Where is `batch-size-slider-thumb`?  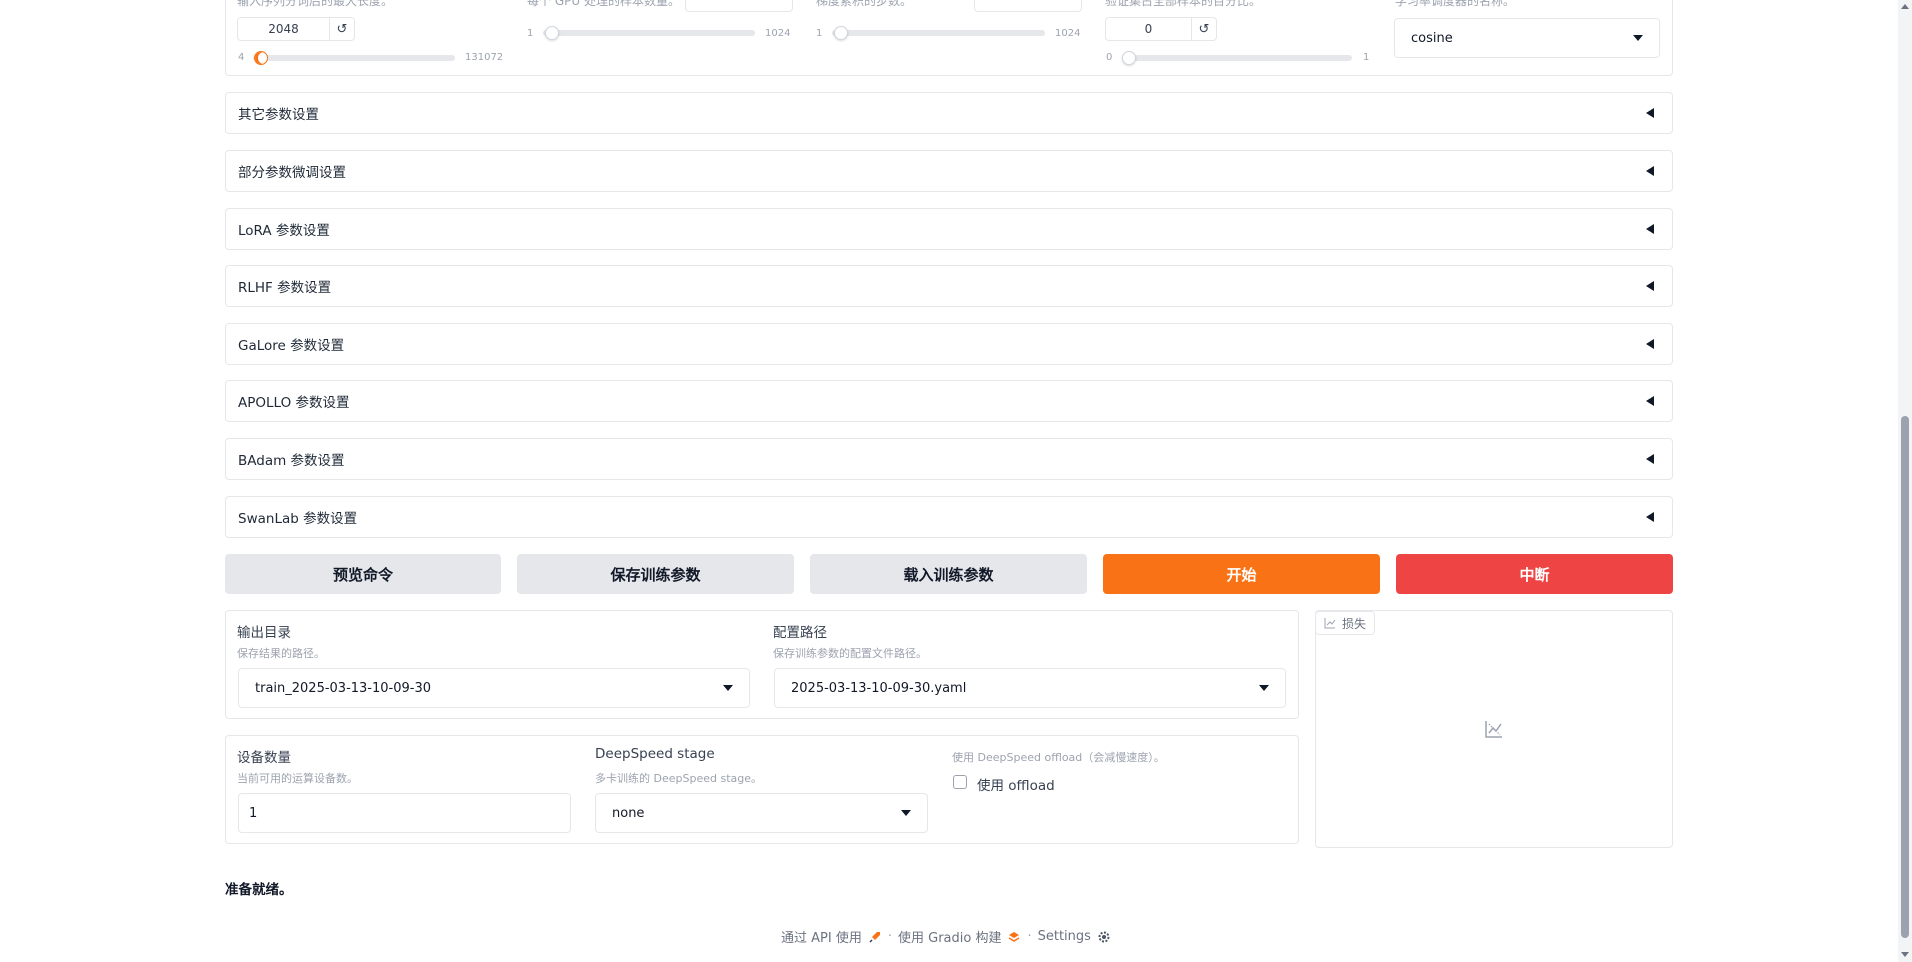
batch-size-slider-thumb is located at coordinates (552, 33).